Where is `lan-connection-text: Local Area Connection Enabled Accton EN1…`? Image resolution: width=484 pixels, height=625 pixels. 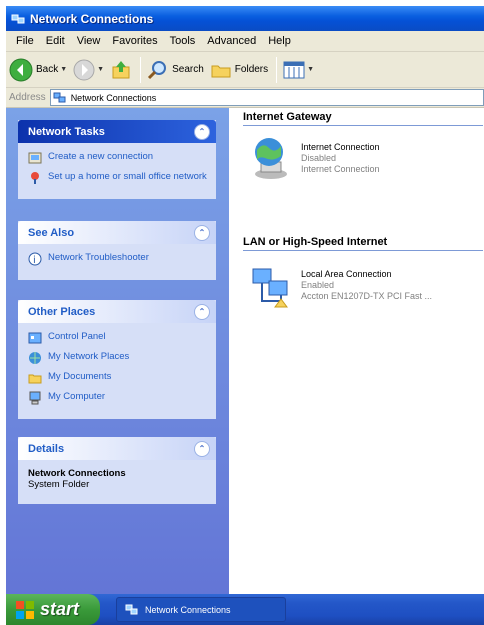
lan-connection-text: Local Area Connection Enabled Accton EN1… is located at coordinates (366, 281).